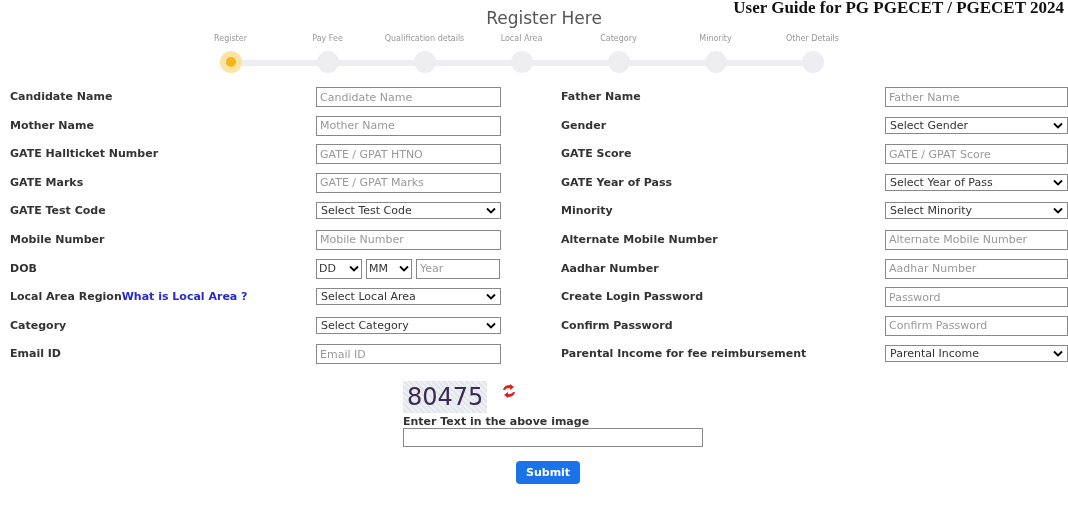 The width and height of the screenshot is (1068, 517). What do you see at coordinates (898, 8) in the screenshot?
I see `guide-title: User Guide for PG PGECET / PGECET 2024` at bounding box center [898, 8].